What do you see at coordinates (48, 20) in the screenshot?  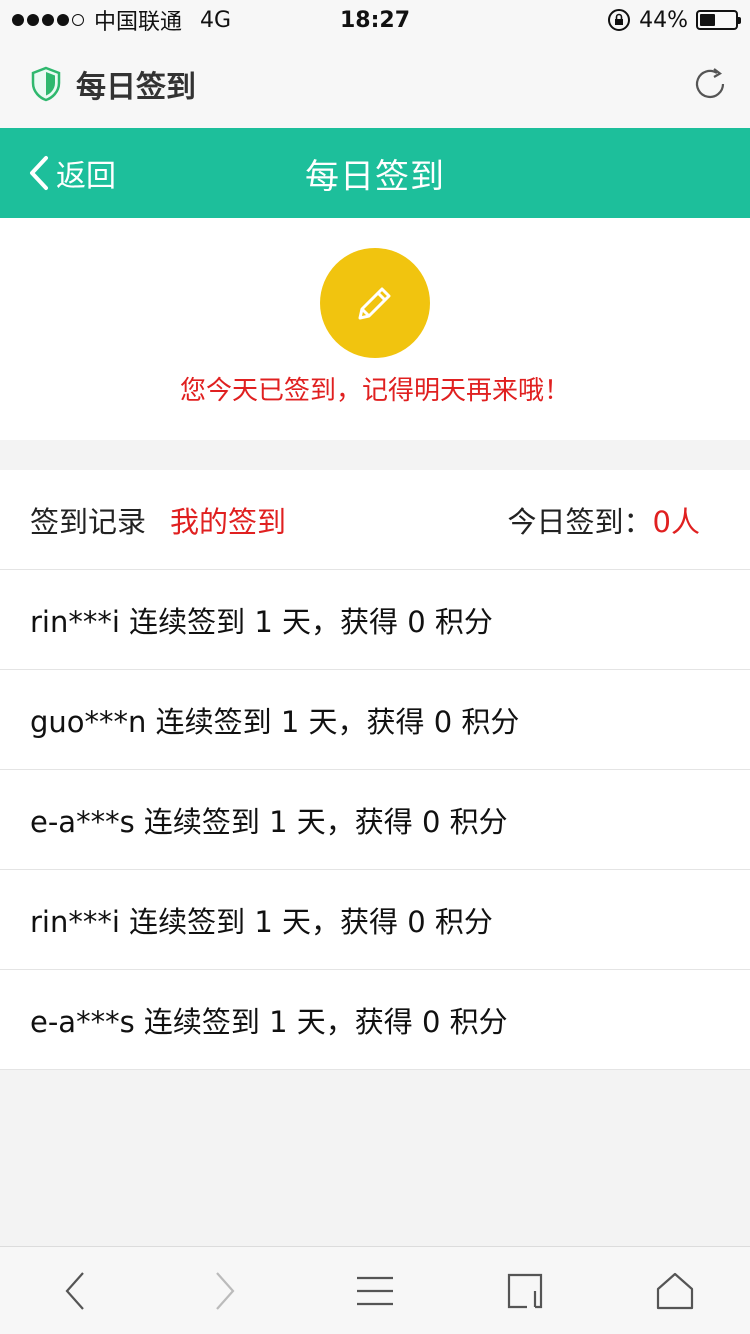 I see `signal-icon` at bounding box center [48, 20].